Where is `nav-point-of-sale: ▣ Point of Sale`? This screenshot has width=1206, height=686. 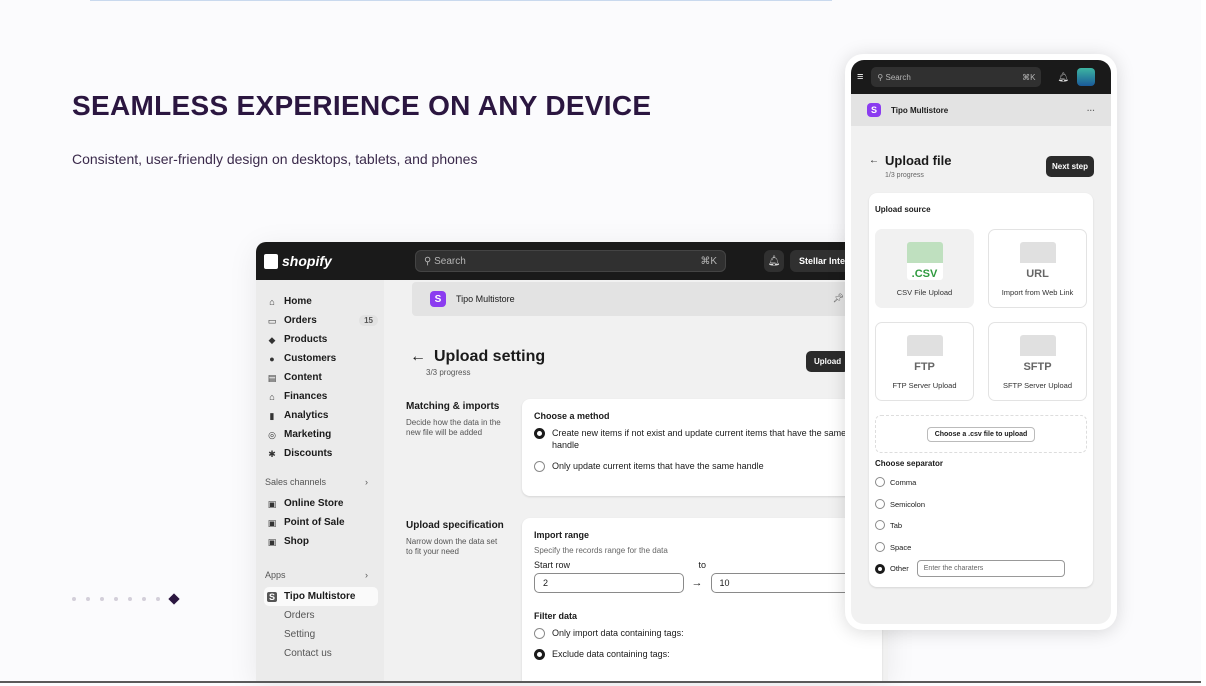
nav-point-of-sale: ▣ Point of Sale is located at coordinates (321, 522).